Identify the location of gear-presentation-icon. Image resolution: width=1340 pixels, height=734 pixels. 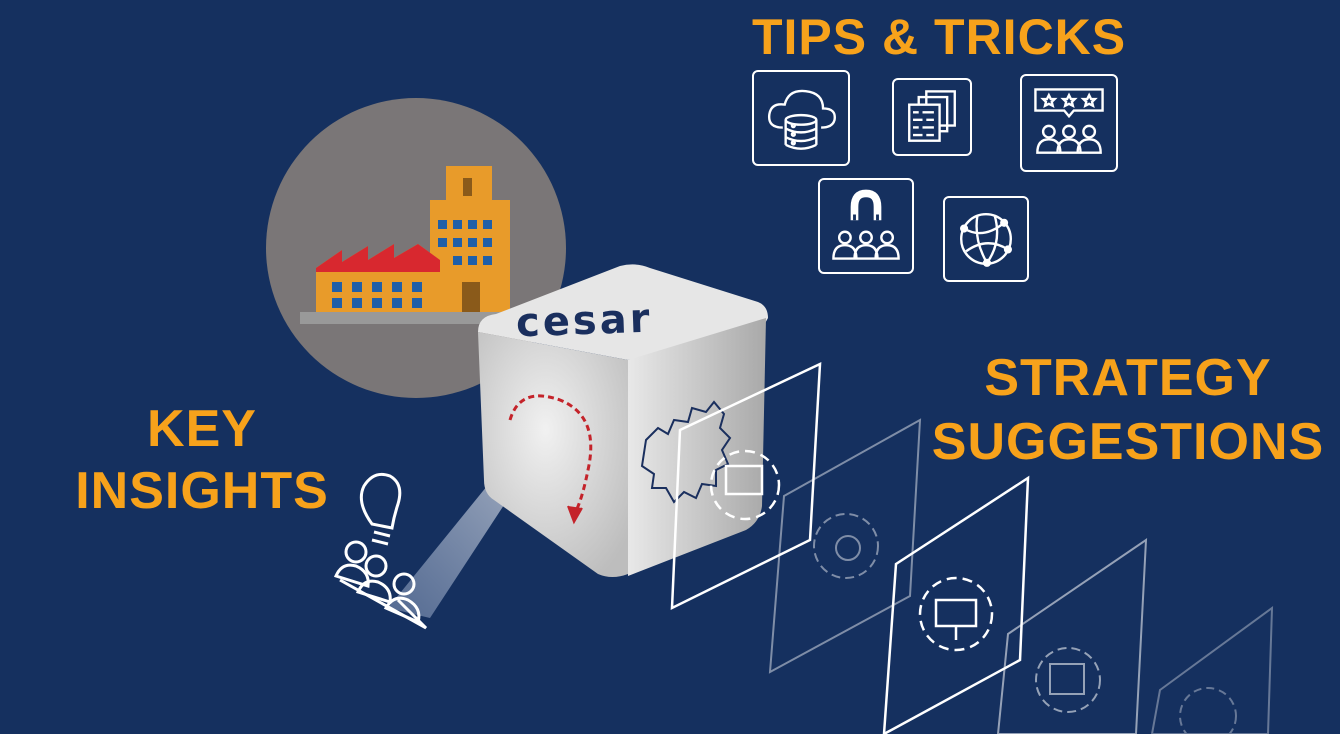
(956, 604).